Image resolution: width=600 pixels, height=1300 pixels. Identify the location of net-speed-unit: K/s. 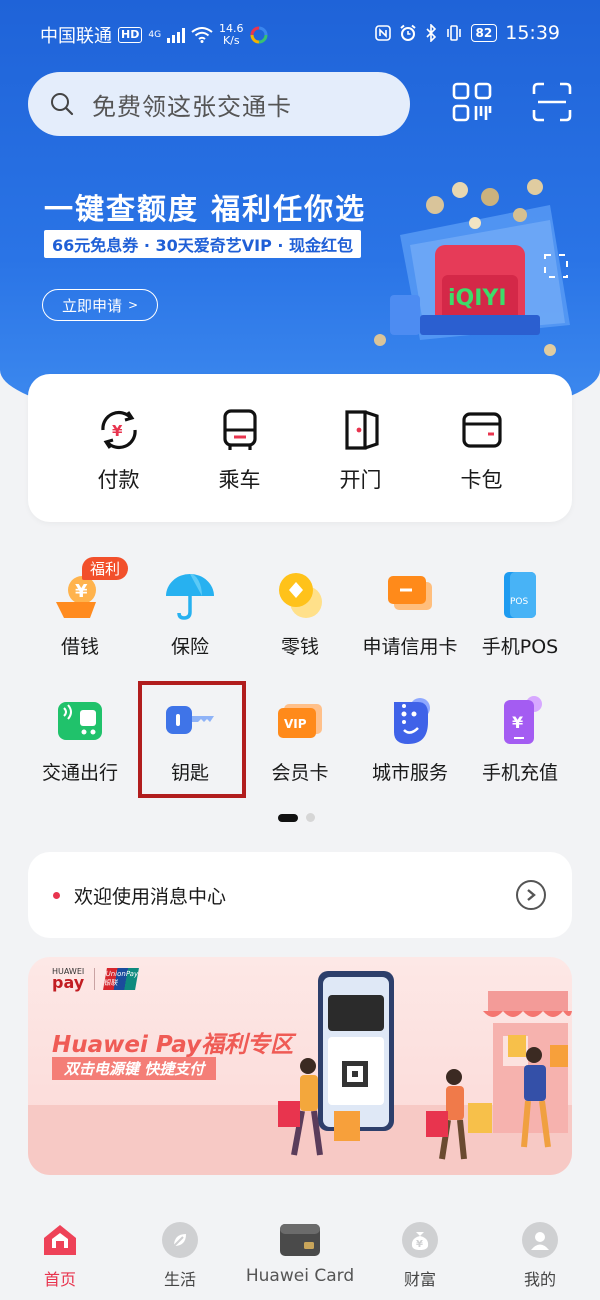
(231, 40).